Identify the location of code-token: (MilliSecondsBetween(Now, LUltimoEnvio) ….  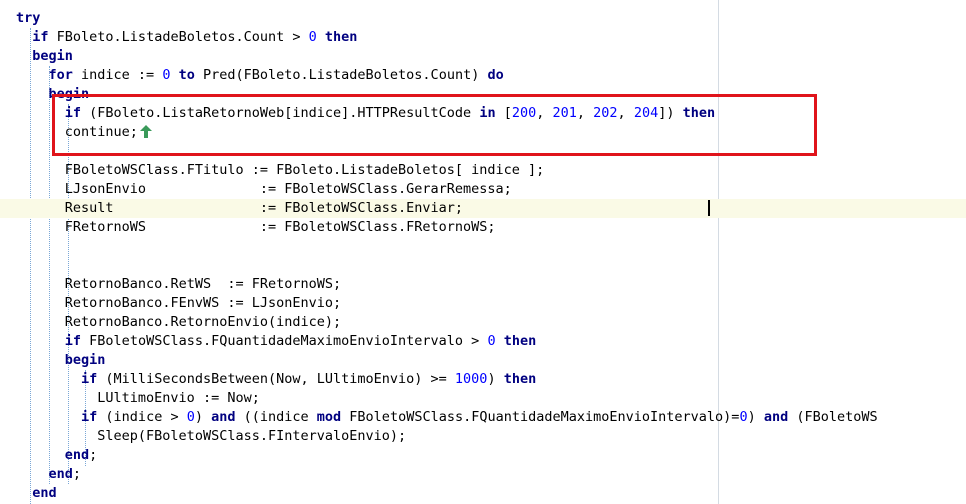
(276, 379).